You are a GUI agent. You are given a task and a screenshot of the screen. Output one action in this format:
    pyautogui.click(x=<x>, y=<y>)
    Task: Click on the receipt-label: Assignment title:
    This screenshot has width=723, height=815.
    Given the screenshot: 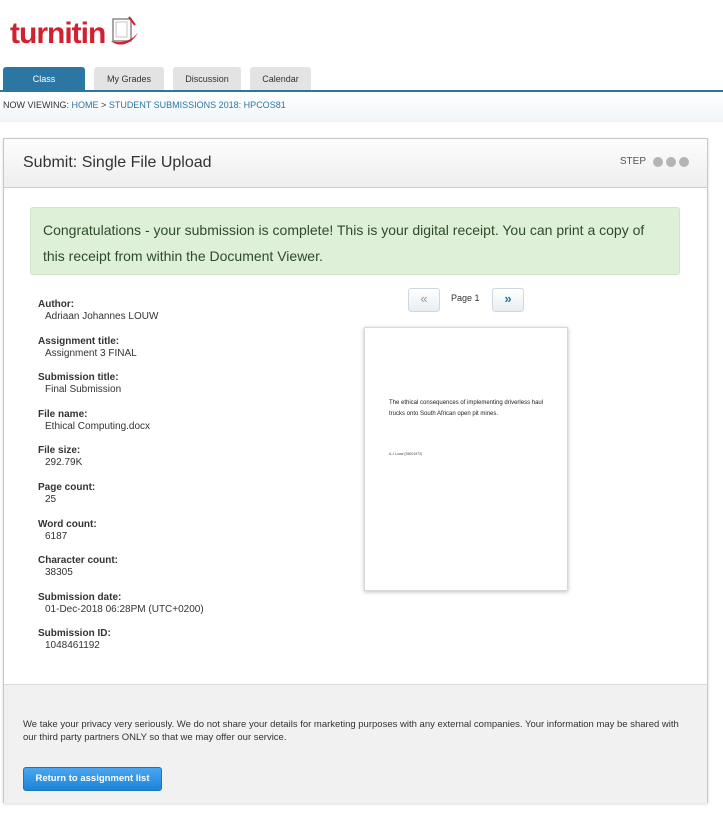 What is the action you would take?
    pyautogui.click(x=79, y=341)
    